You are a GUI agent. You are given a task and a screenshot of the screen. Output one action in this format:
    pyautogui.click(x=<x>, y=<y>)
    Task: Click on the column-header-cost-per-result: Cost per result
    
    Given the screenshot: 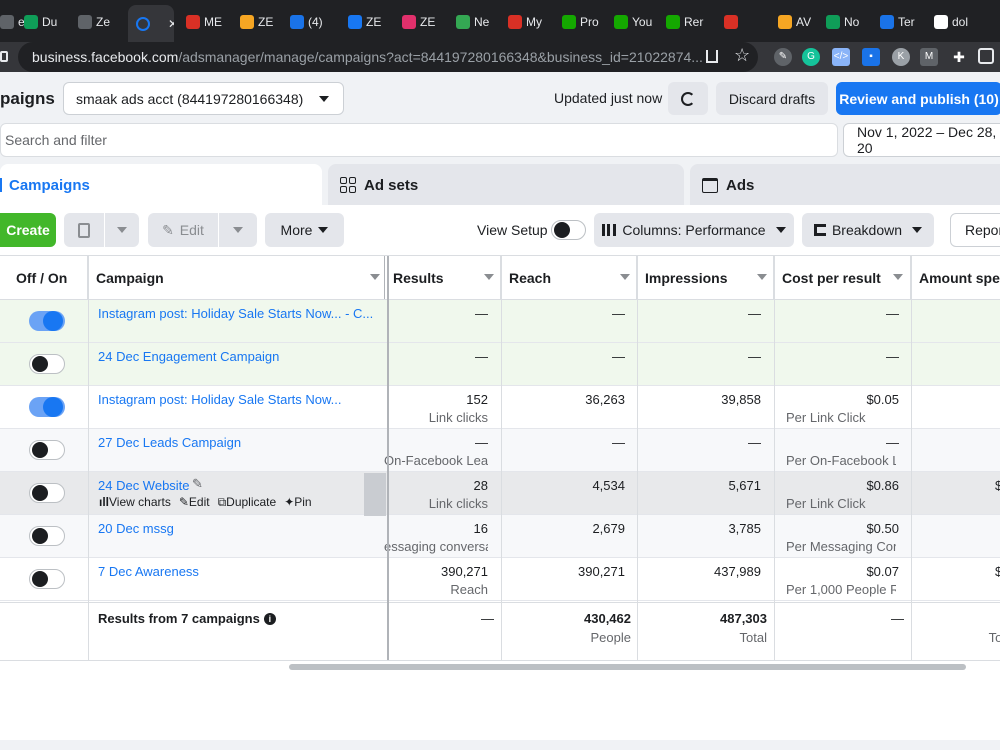 What is the action you would take?
    pyautogui.click(x=842, y=278)
    